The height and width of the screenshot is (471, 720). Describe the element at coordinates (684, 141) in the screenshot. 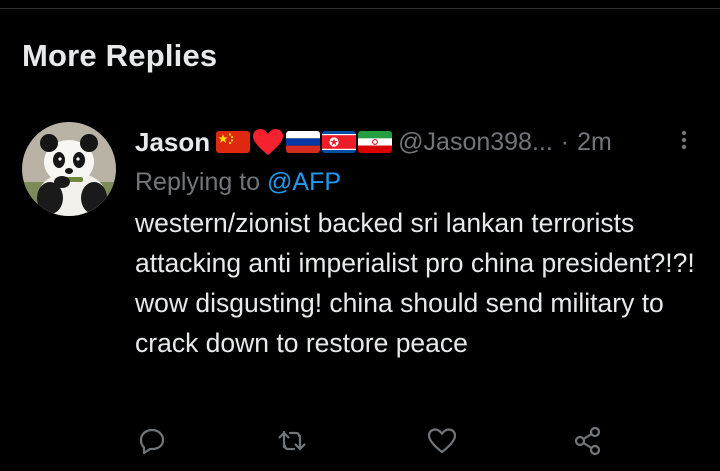

I see `more-options-icon` at that location.